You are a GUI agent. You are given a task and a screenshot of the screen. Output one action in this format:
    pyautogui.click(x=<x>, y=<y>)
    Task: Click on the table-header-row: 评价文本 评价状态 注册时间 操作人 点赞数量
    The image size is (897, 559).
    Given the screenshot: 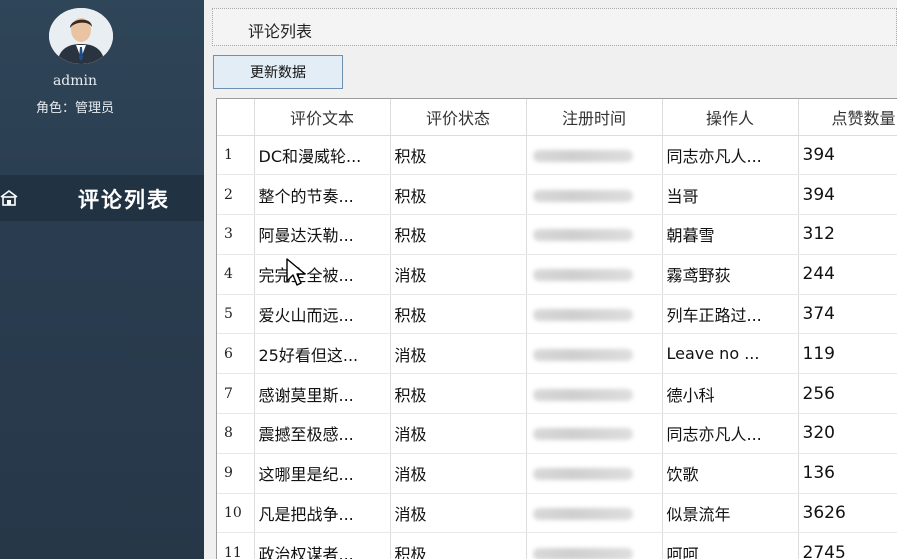 What is the action you would take?
    pyautogui.click(x=557, y=117)
    